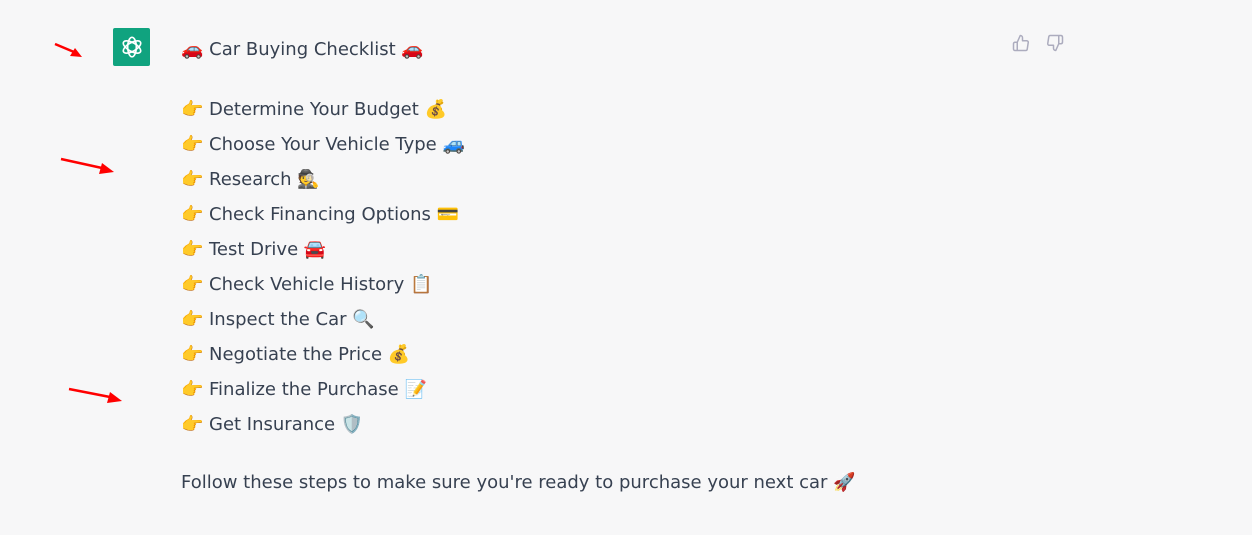 The height and width of the screenshot is (535, 1252). I want to click on shield-icon: 🛡️, so click(352, 424).